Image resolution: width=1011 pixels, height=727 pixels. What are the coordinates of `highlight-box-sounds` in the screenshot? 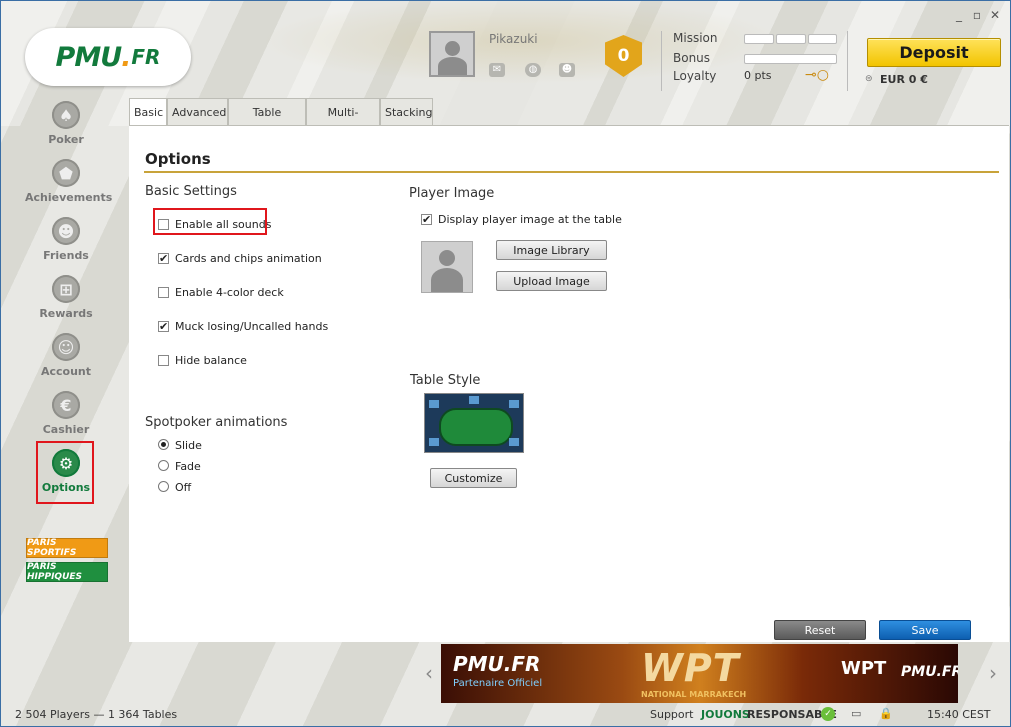 It's located at (210, 221).